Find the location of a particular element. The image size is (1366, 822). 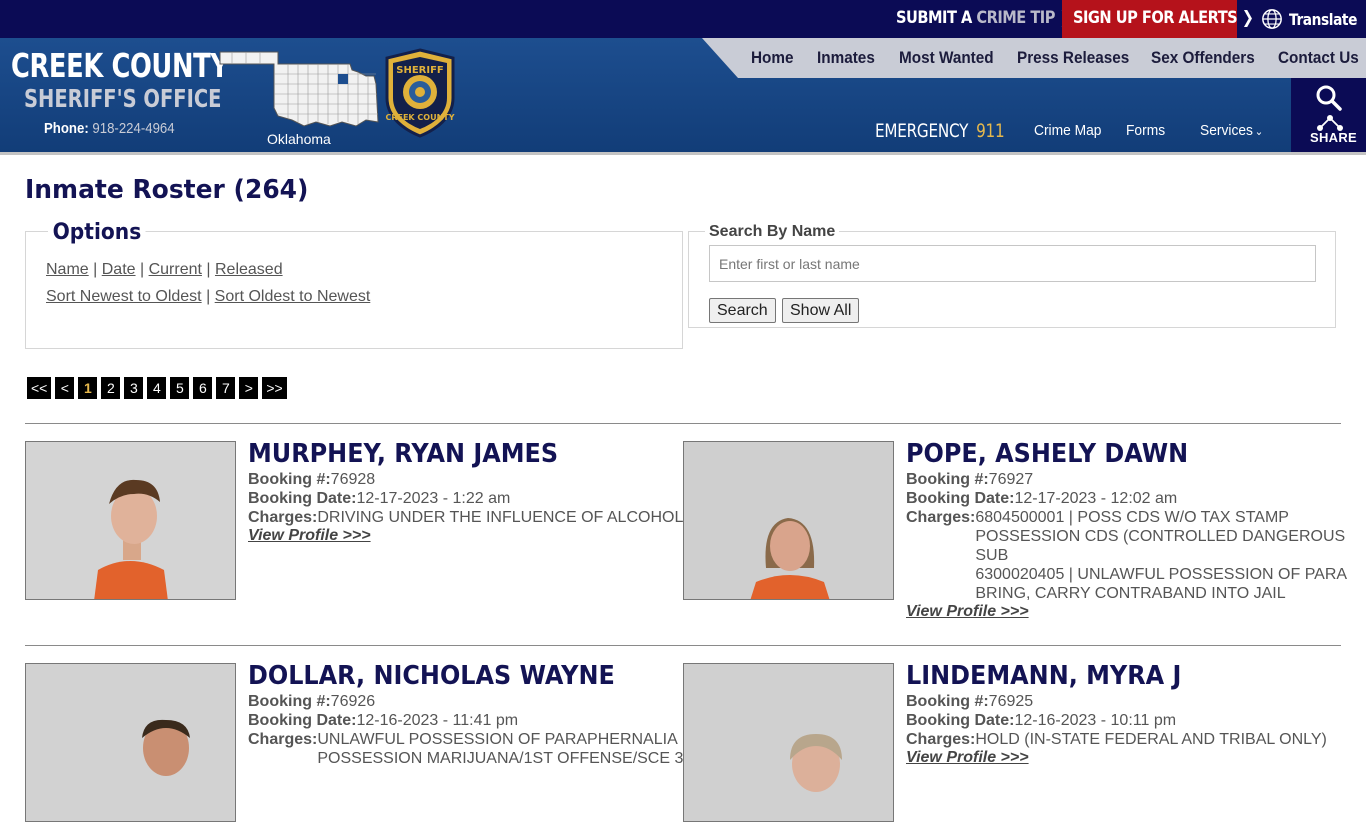

inmate-name: LINDEMANN, MYRA J is located at coordinates (1043, 676).